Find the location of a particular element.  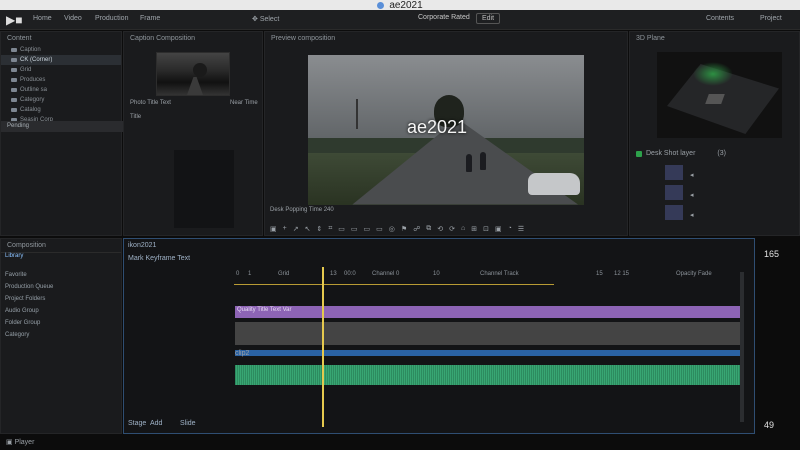

tool-icon: ⇕ is located at coordinates (319, 231).